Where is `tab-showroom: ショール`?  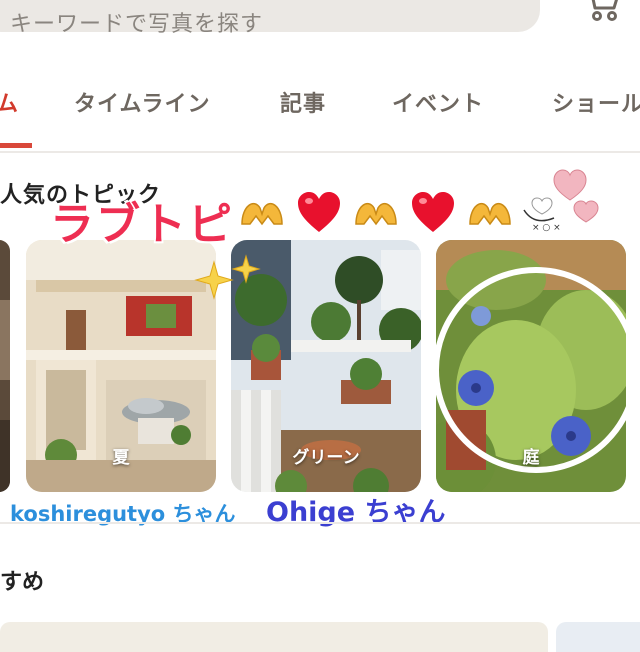
tab-showroom: ショール is located at coordinates (596, 102).